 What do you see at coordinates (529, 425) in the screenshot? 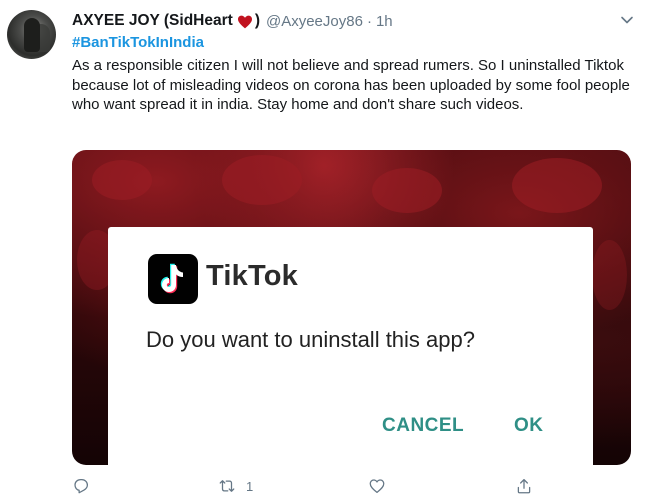
I see `ok-button: OK` at bounding box center [529, 425].